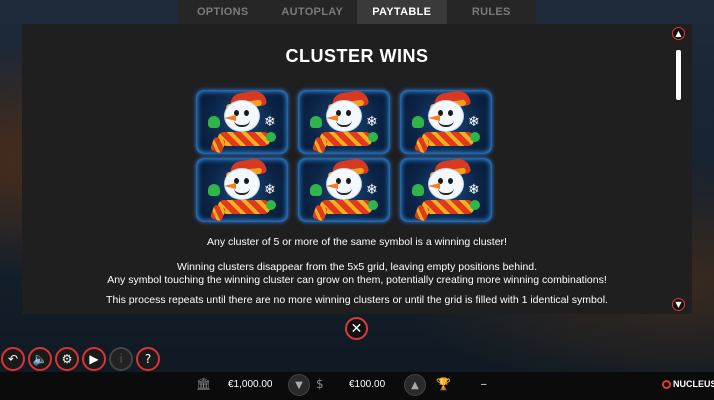 The image size is (714, 400). What do you see at coordinates (484, 384) in the screenshot?
I see `win-value: –` at bounding box center [484, 384].